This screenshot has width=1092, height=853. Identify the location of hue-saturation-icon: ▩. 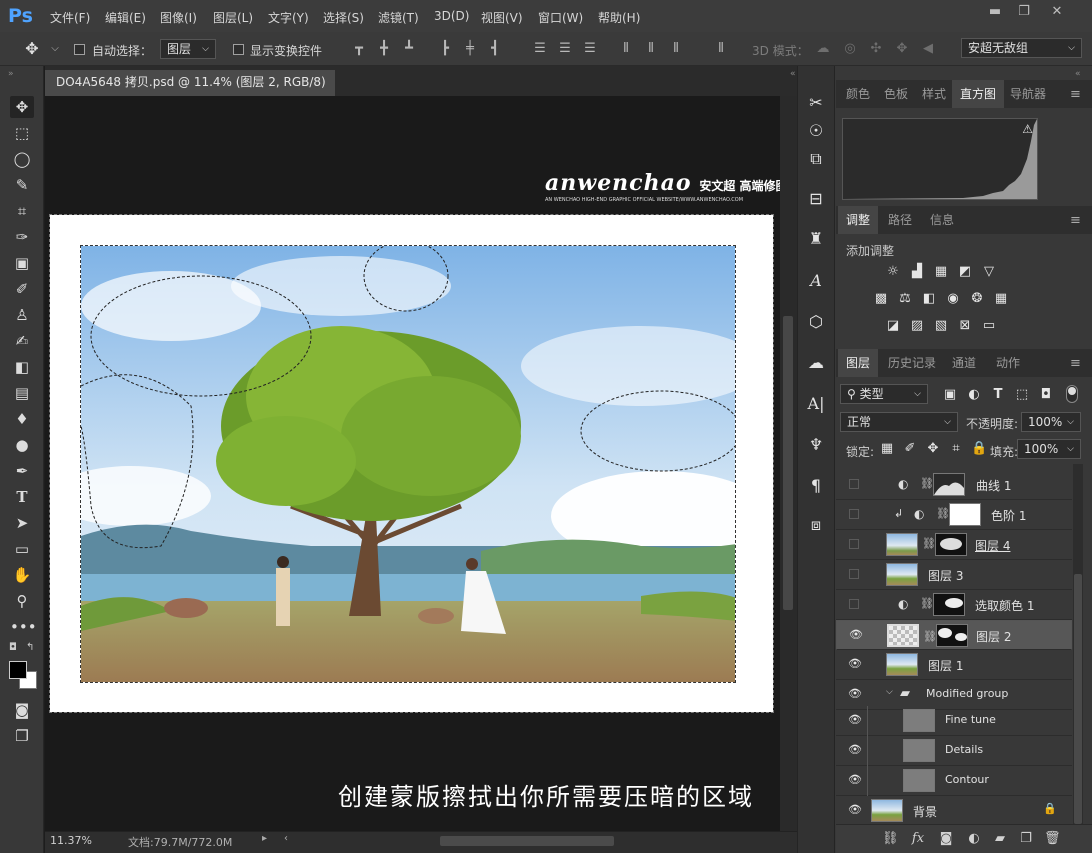
(881, 299).